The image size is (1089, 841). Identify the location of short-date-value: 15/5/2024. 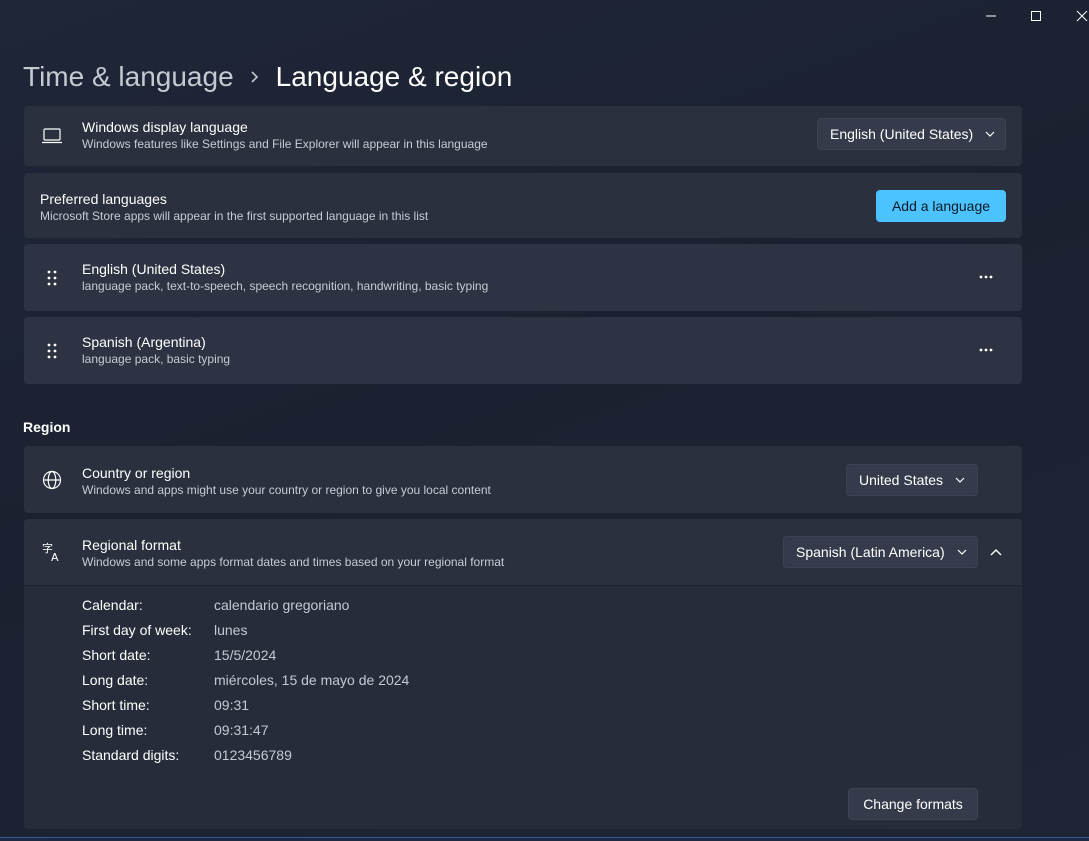
(245, 655).